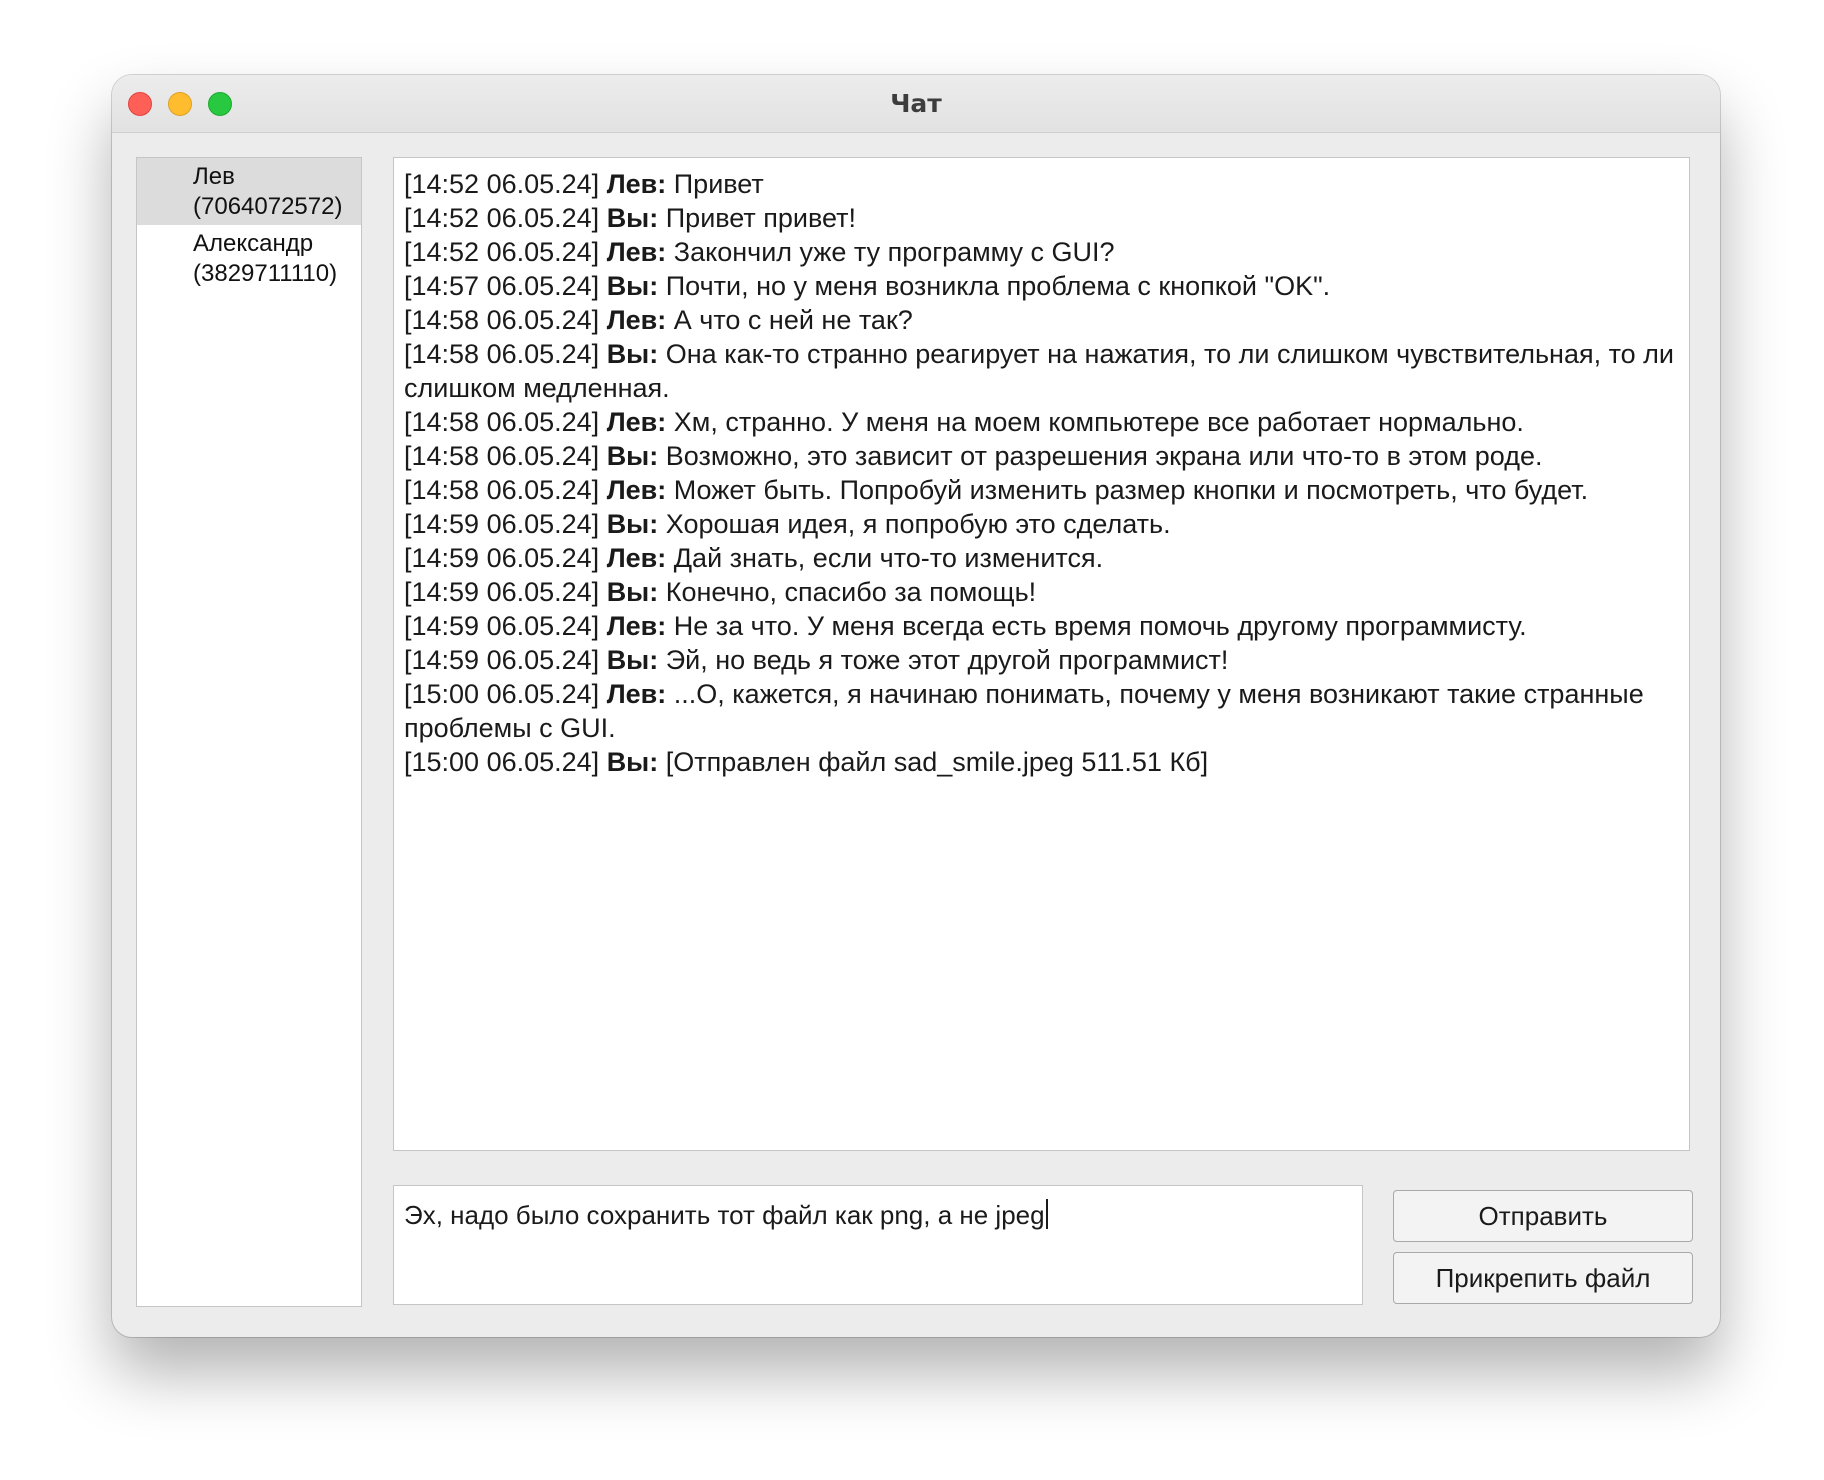 The image size is (1824, 1480). I want to click on title-bar: Чат, so click(916, 104).